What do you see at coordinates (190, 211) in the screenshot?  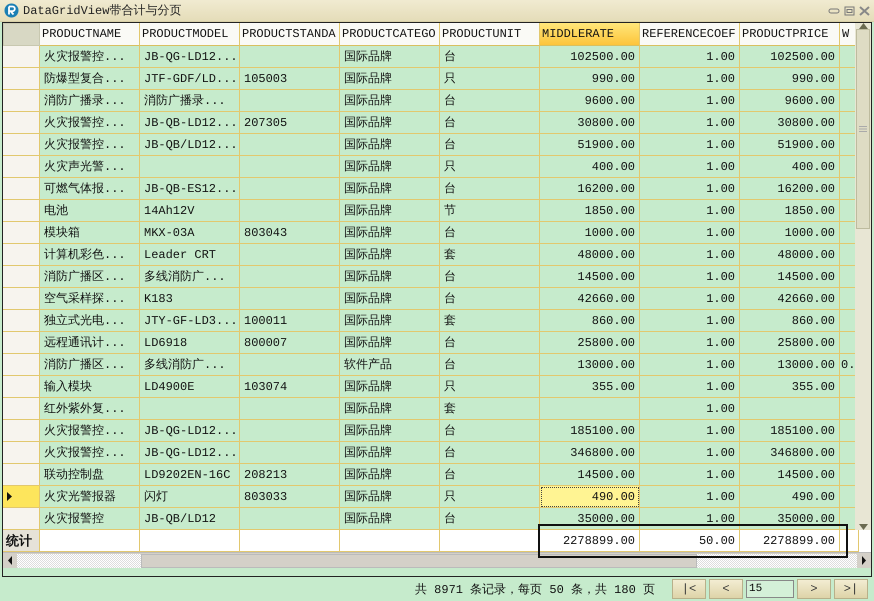 I see `table-cell: 14Ah12V` at bounding box center [190, 211].